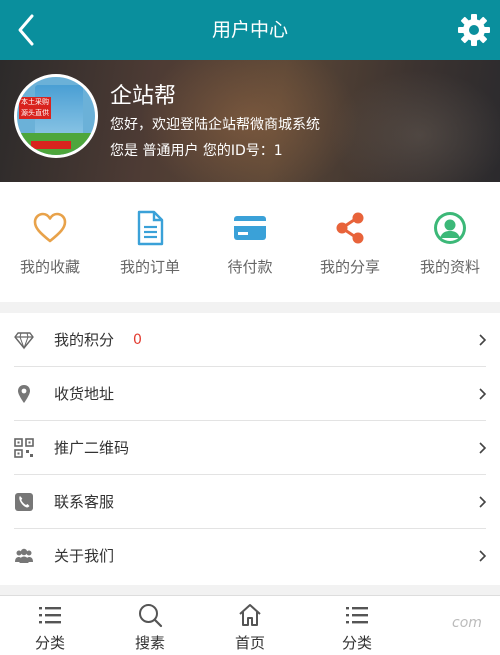 The image size is (500, 655). What do you see at coordinates (56, 116) in the screenshot?
I see `avatar: 本土采购 源头直供` at bounding box center [56, 116].